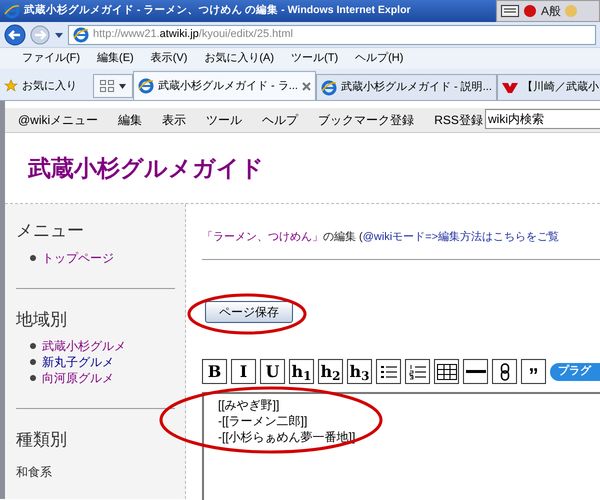  I want to click on wiki-menu-item: ツール, so click(224, 120).